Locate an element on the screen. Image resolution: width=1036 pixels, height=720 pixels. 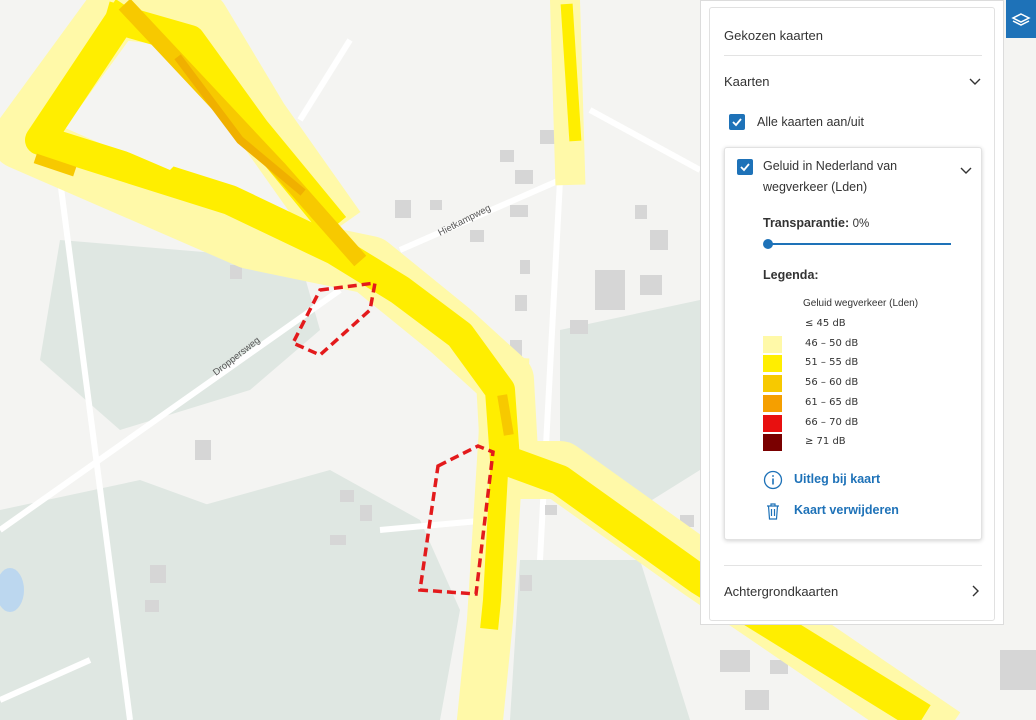
transparency-row: Transparantie: 0% is located at coordinates (816, 223).